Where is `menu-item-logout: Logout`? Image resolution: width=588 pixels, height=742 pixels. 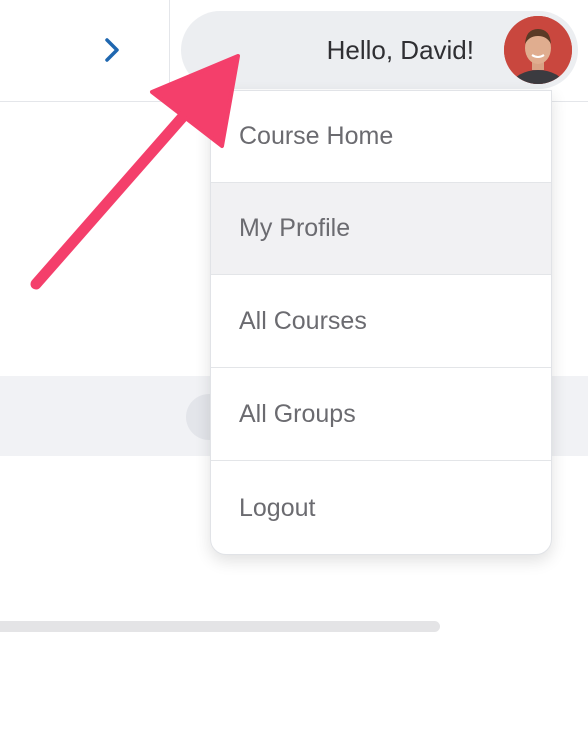
menu-item-logout: Logout is located at coordinates (381, 508).